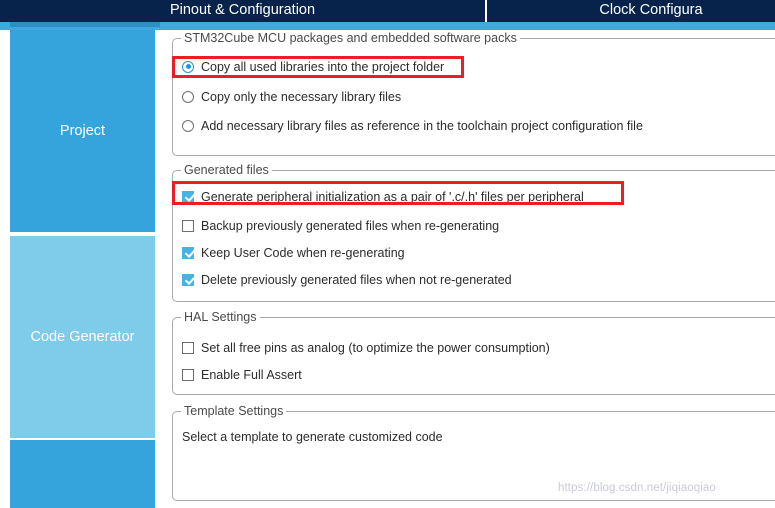 This screenshot has height=508, width=775. Describe the element at coordinates (220, 317) in the screenshot. I see `group-title-hal-settings: HAL Settings` at that location.